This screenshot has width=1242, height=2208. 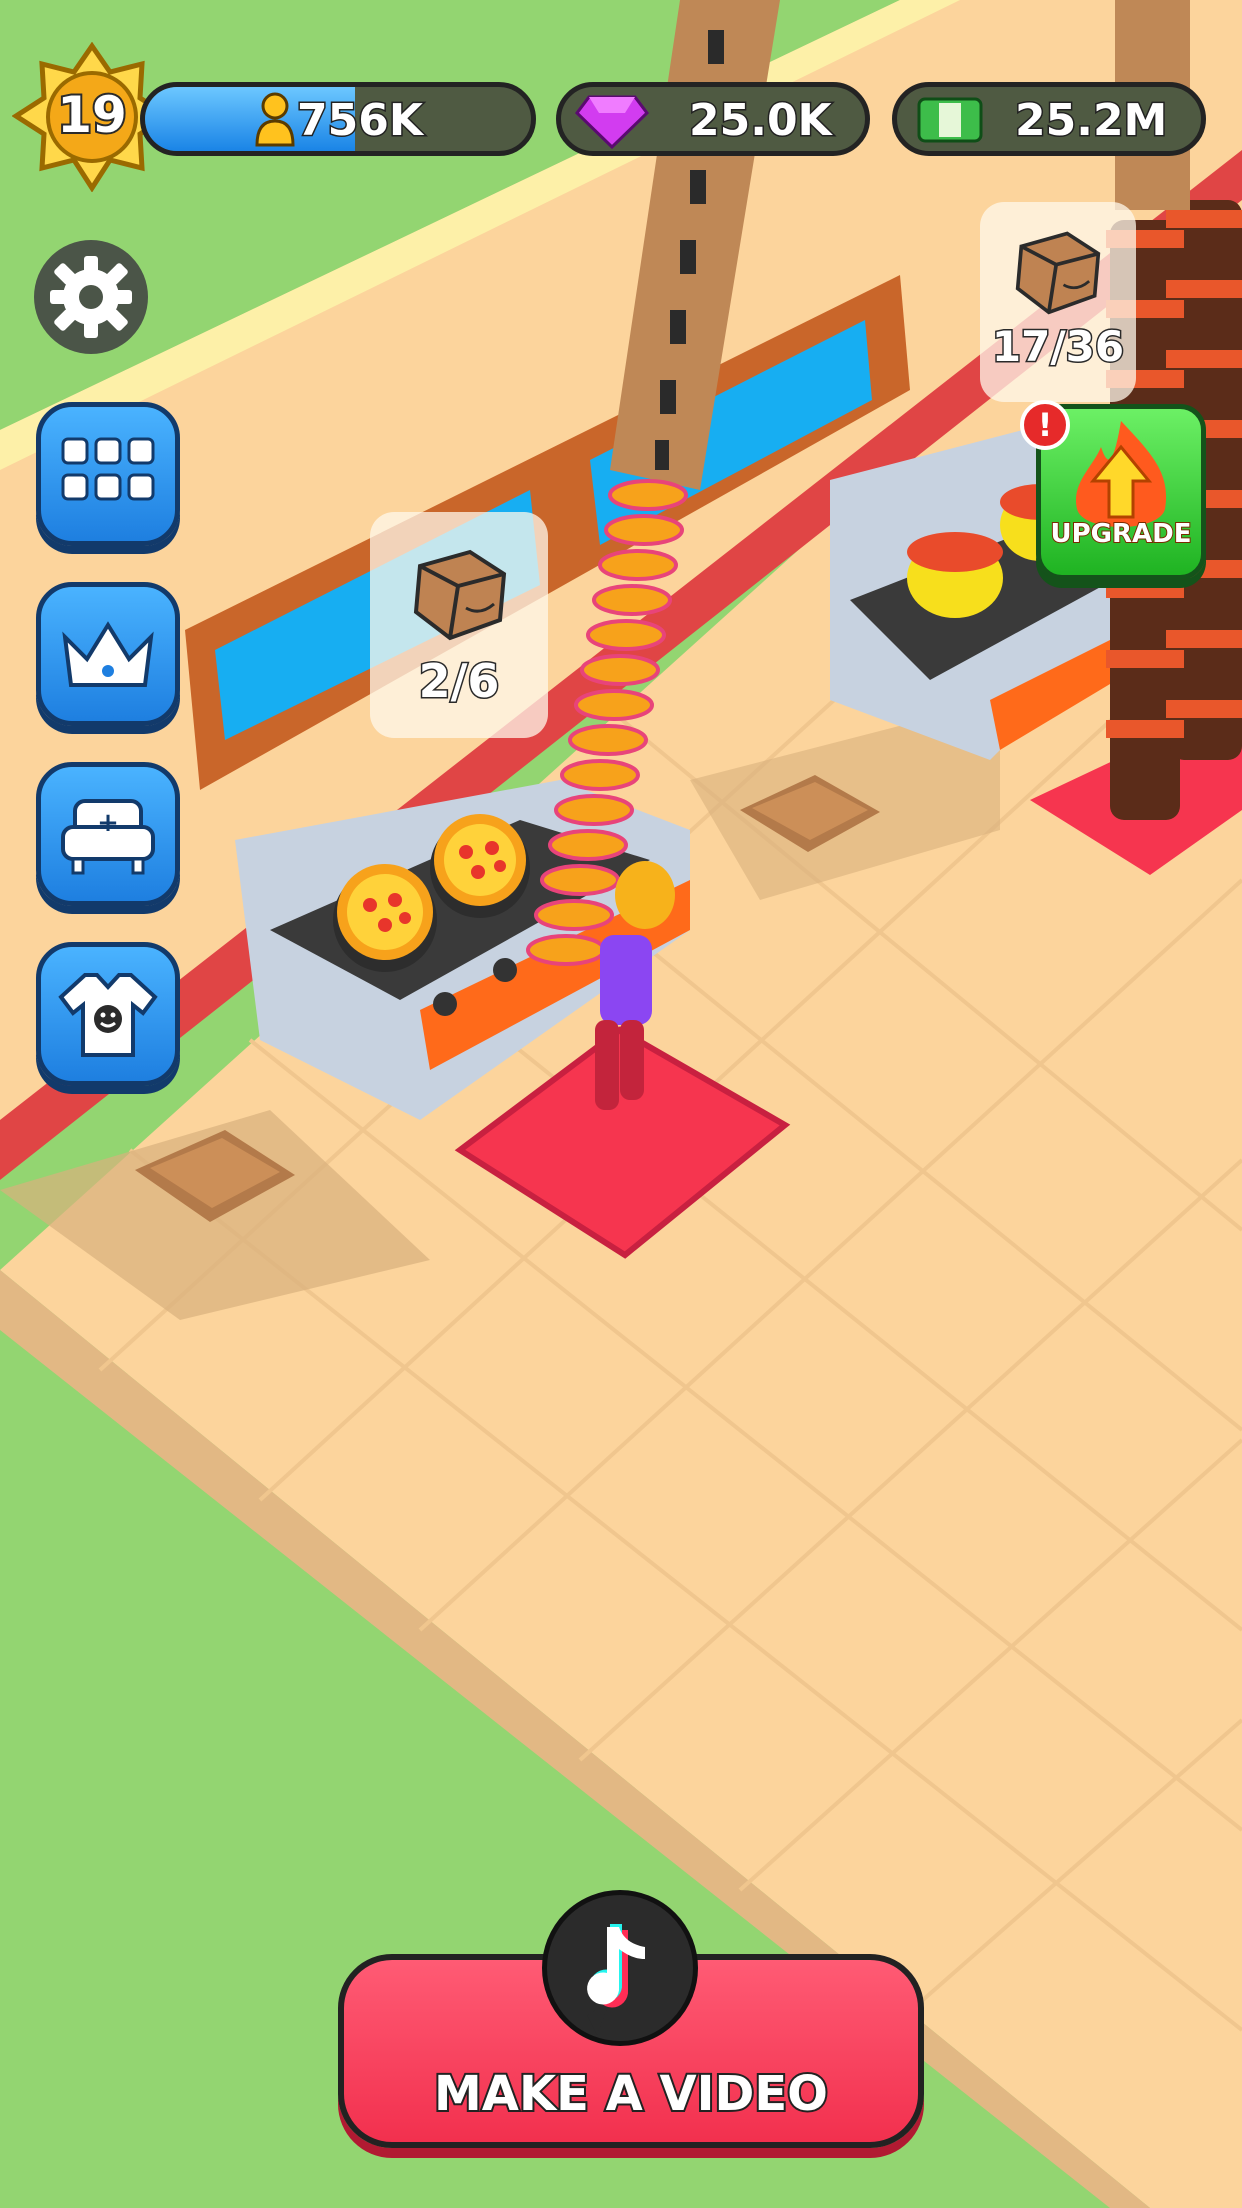 What do you see at coordinates (612, 119) in the screenshot?
I see `gem-icon` at bounding box center [612, 119].